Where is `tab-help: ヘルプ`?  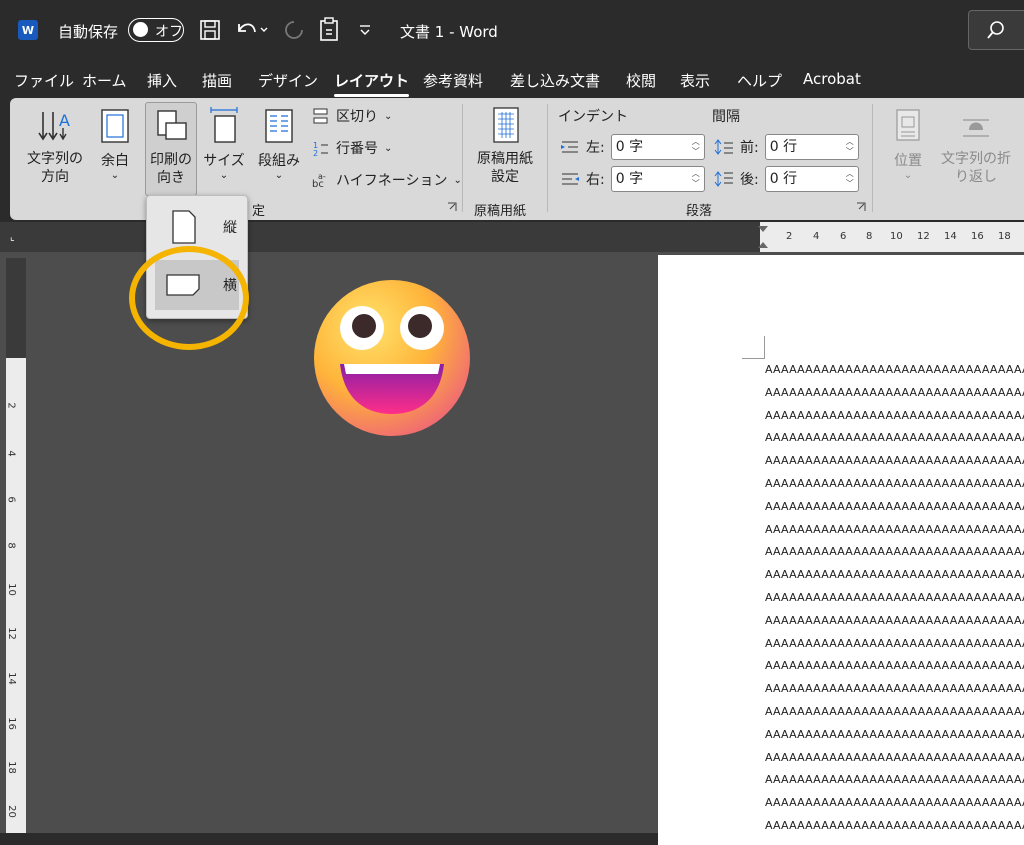
tab-help: ヘルプ is located at coordinates (759, 80).